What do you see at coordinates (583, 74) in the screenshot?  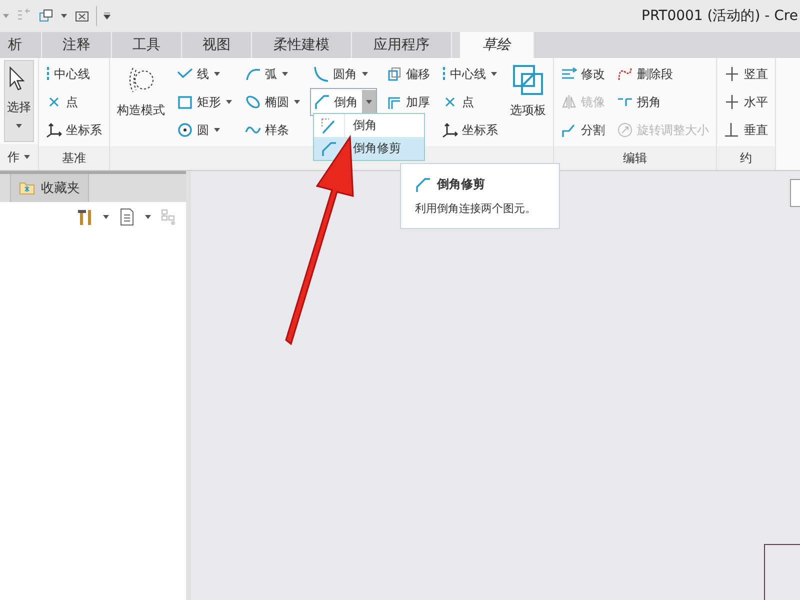 I see `tool-button: 修改` at bounding box center [583, 74].